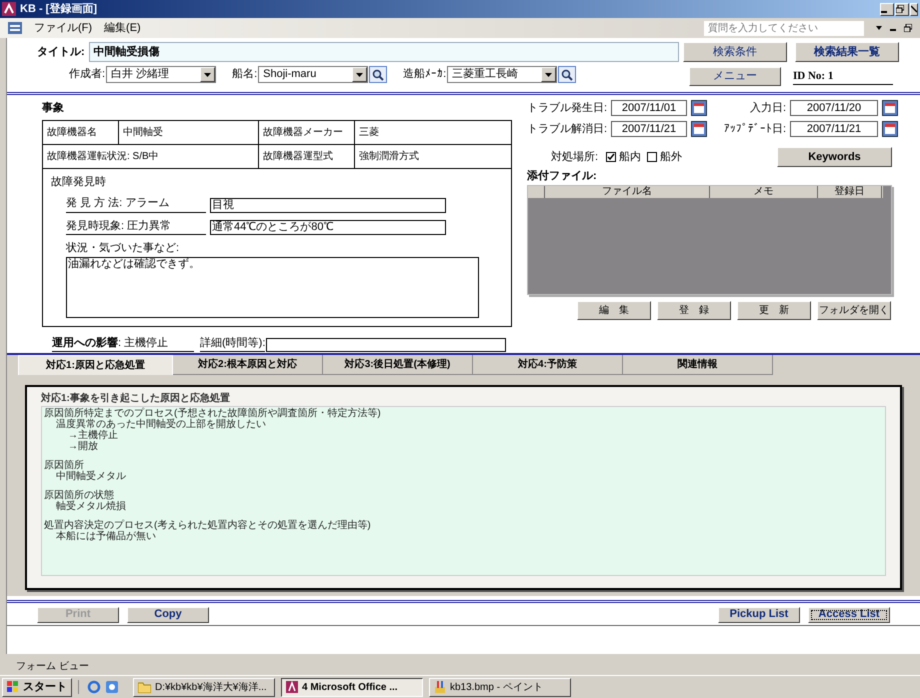 The width and height of the screenshot is (920, 698). What do you see at coordinates (91, 476) in the screenshot?
I see `panel-text-line: 中間軸受メタル` at bounding box center [91, 476].